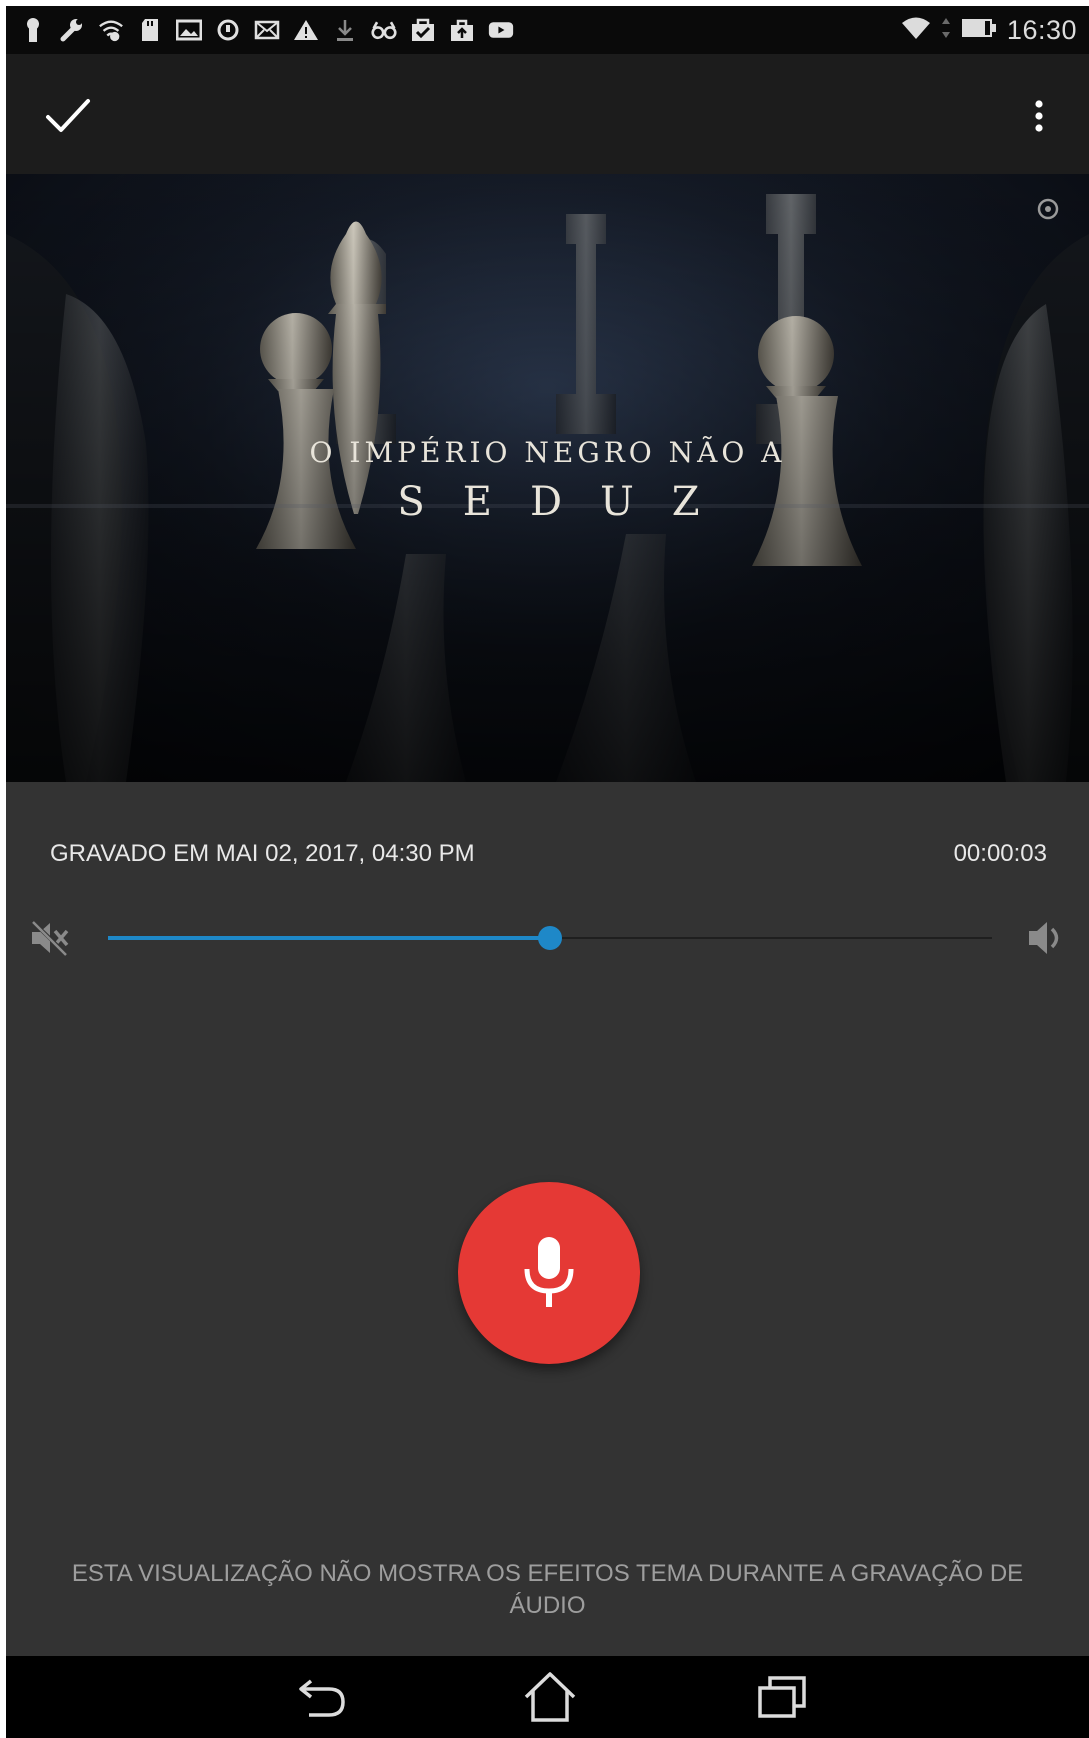 Image resolution: width=1089 pixels, height=1738 pixels. I want to click on clock: 16:30, so click(1041, 29).